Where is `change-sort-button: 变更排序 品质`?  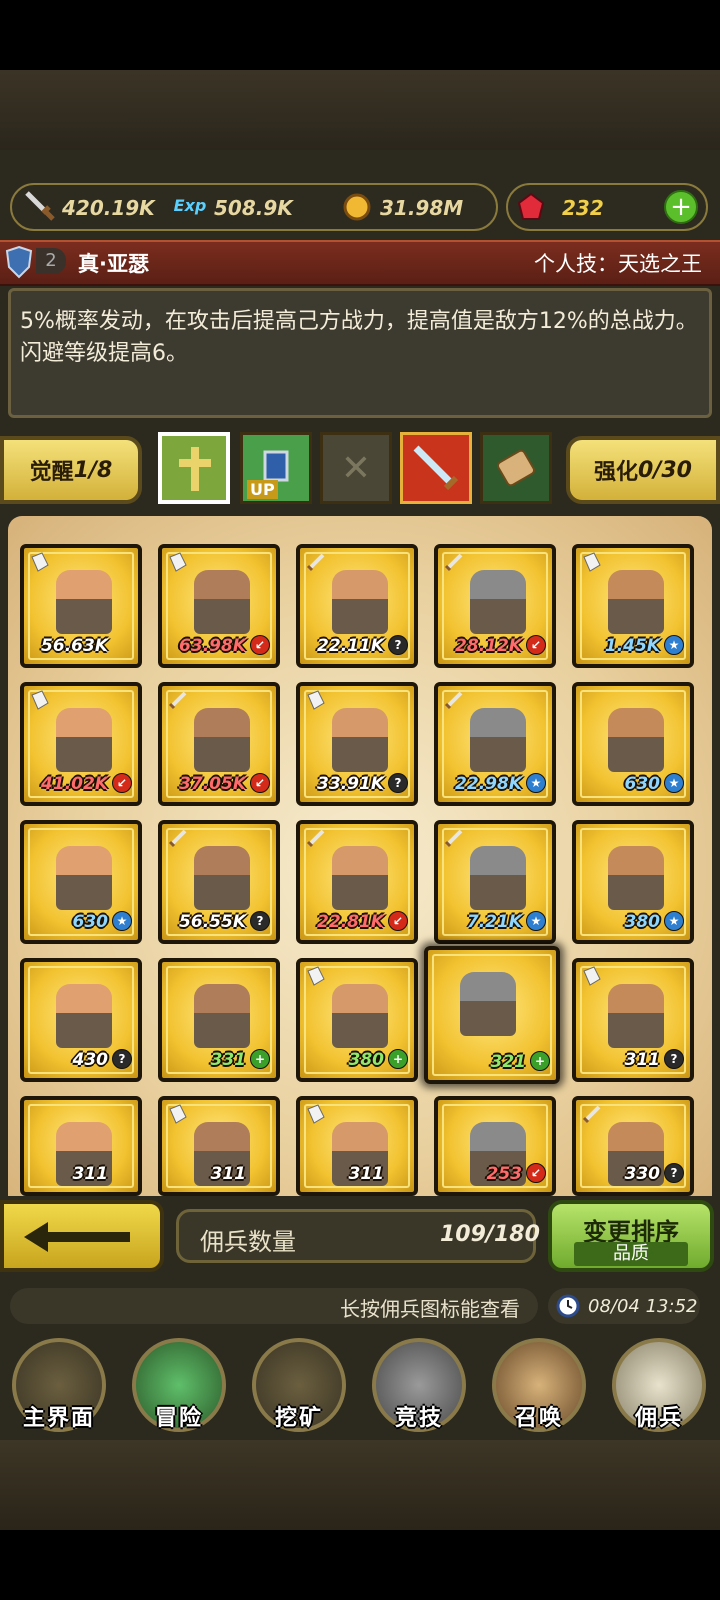 change-sort-button: 变更排序 品质 is located at coordinates (631, 1236).